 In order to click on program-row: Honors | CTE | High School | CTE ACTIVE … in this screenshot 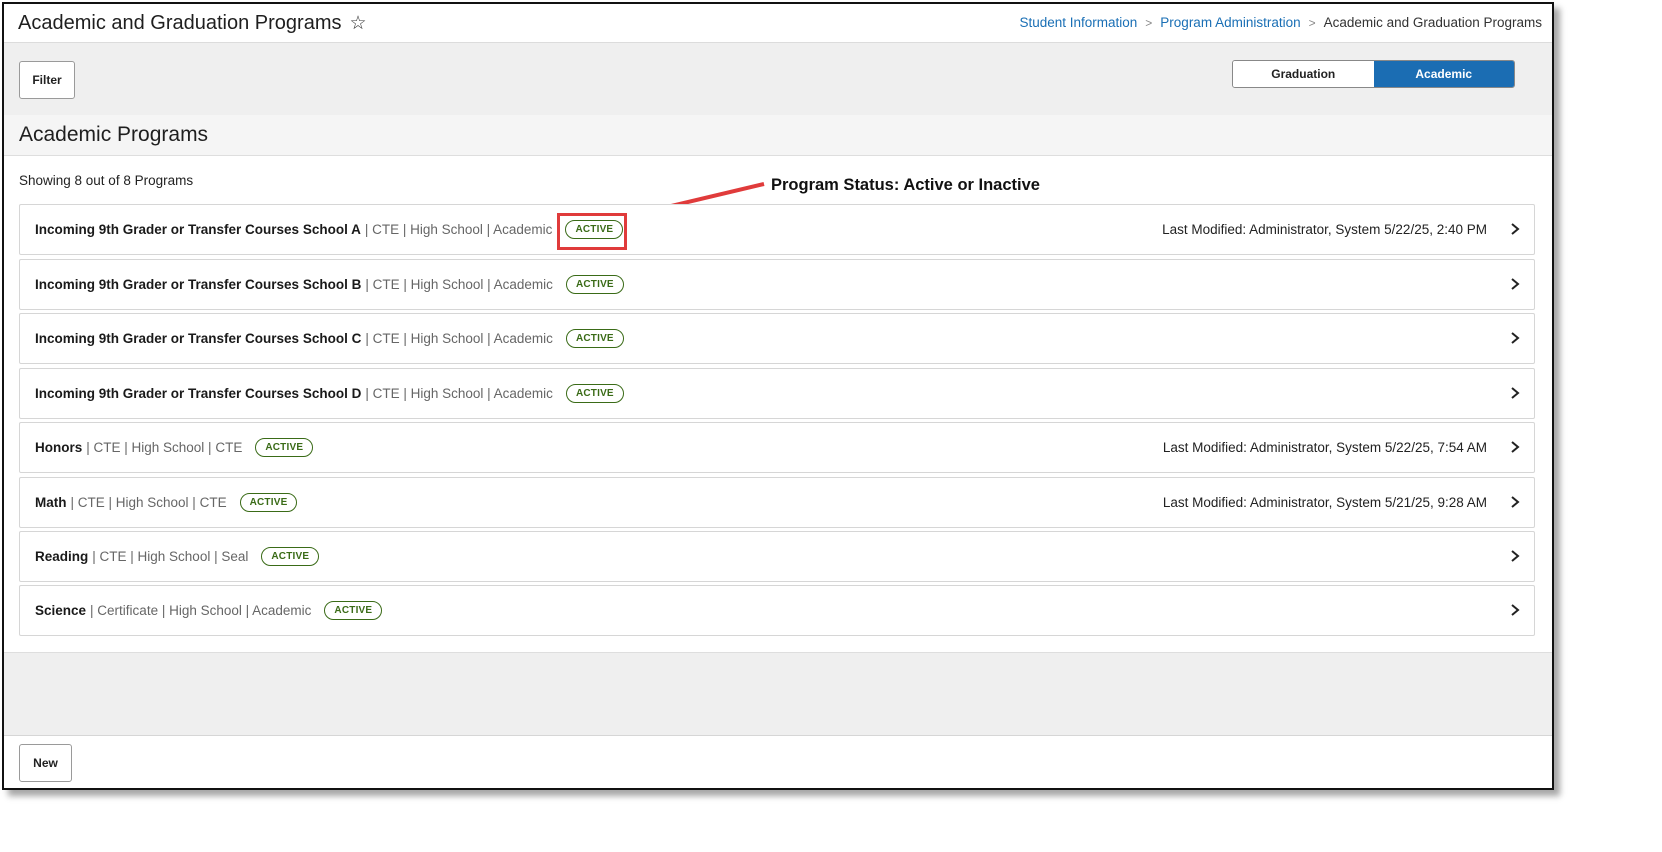, I will do `click(777, 447)`.